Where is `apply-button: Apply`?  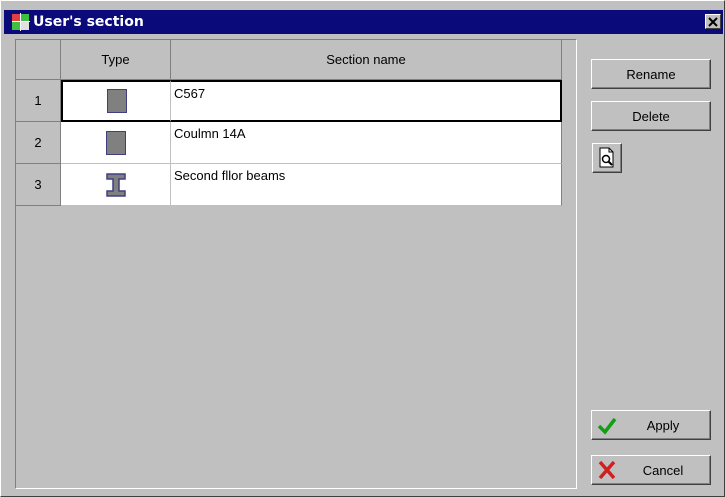 apply-button: Apply is located at coordinates (651, 425).